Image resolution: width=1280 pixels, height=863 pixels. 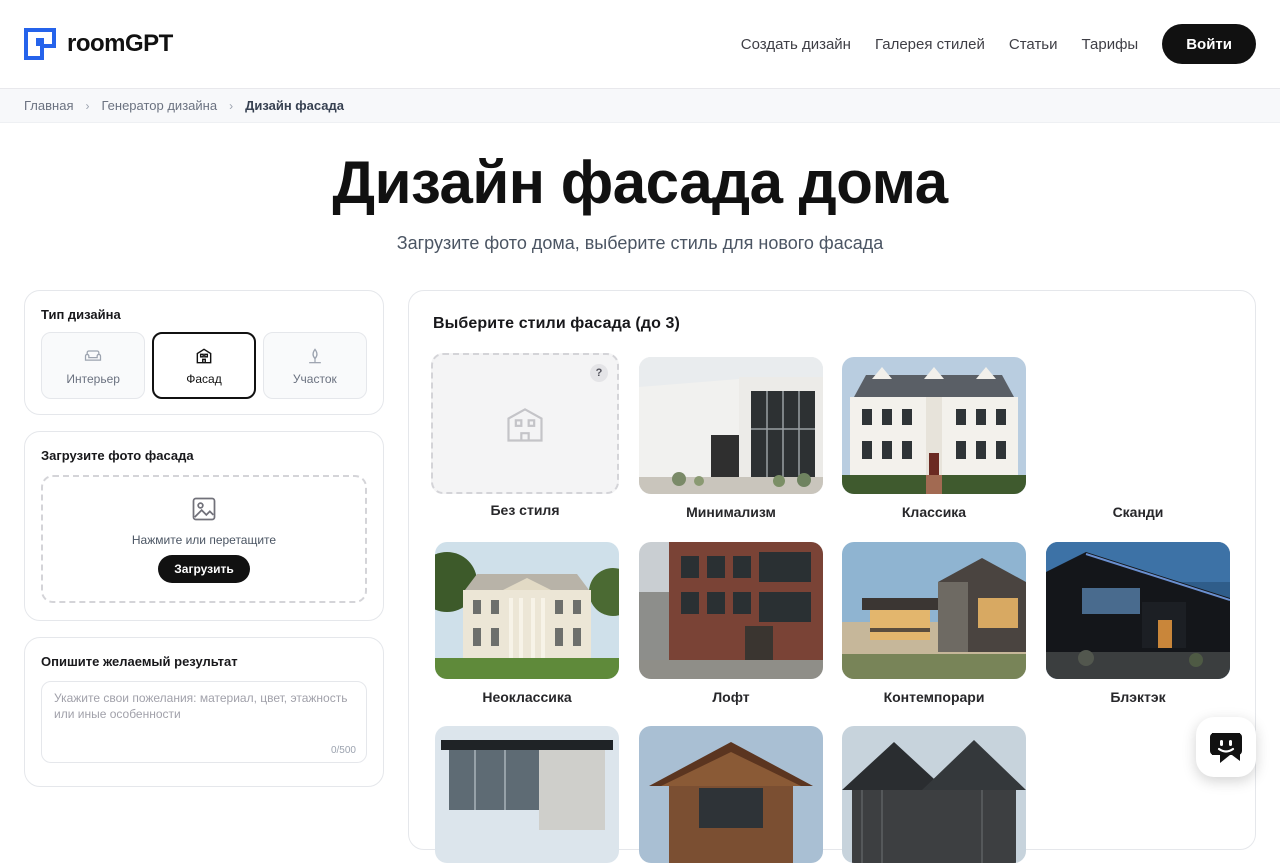 I want to click on logo-text-room: room, so click(x=96, y=43).